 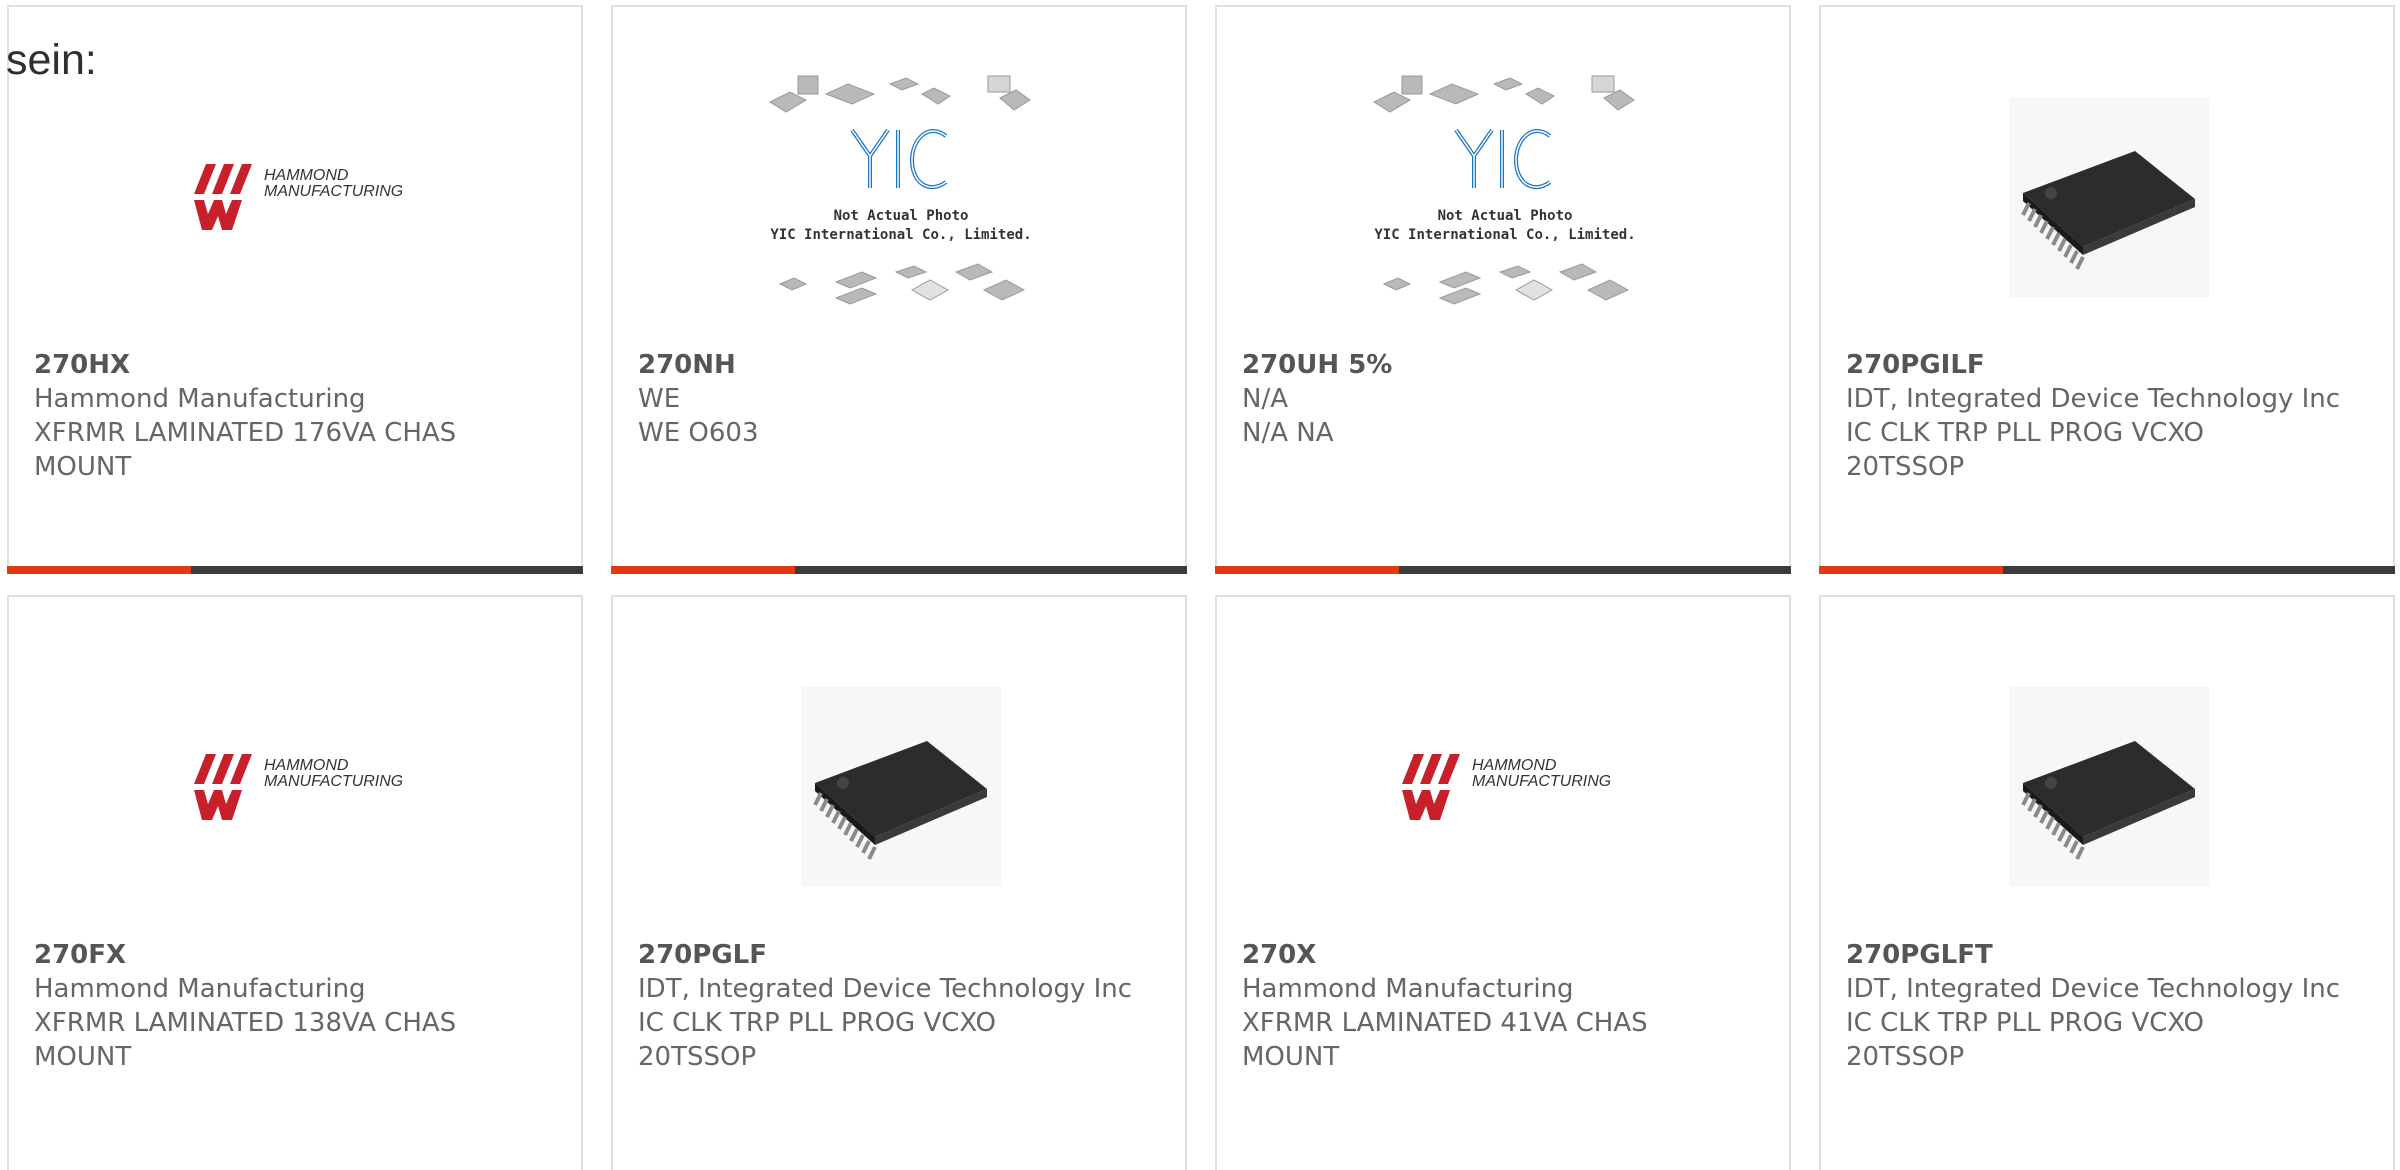 What do you see at coordinates (659, 399) in the screenshot?
I see `manufacturer: WE` at bounding box center [659, 399].